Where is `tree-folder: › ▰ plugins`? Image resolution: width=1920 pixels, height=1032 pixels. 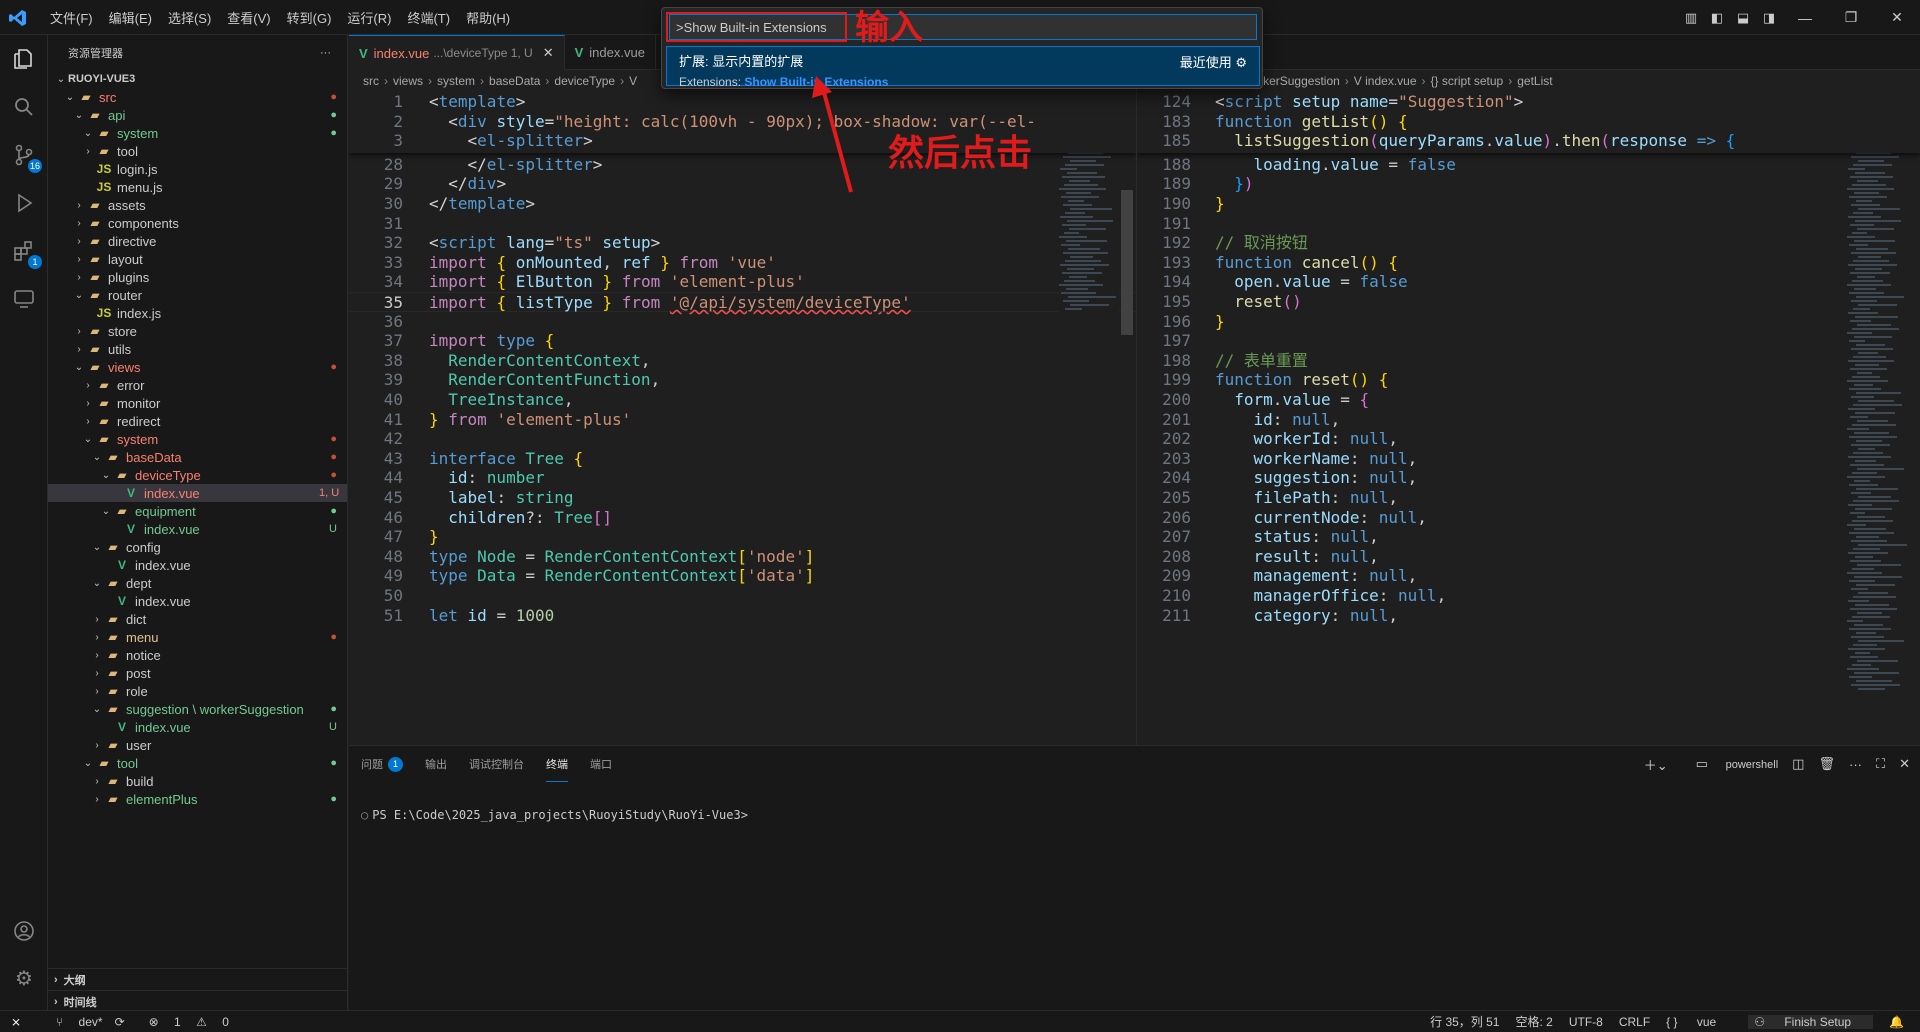
tree-folder: › ▰ plugins is located at coordinates (197, 277).